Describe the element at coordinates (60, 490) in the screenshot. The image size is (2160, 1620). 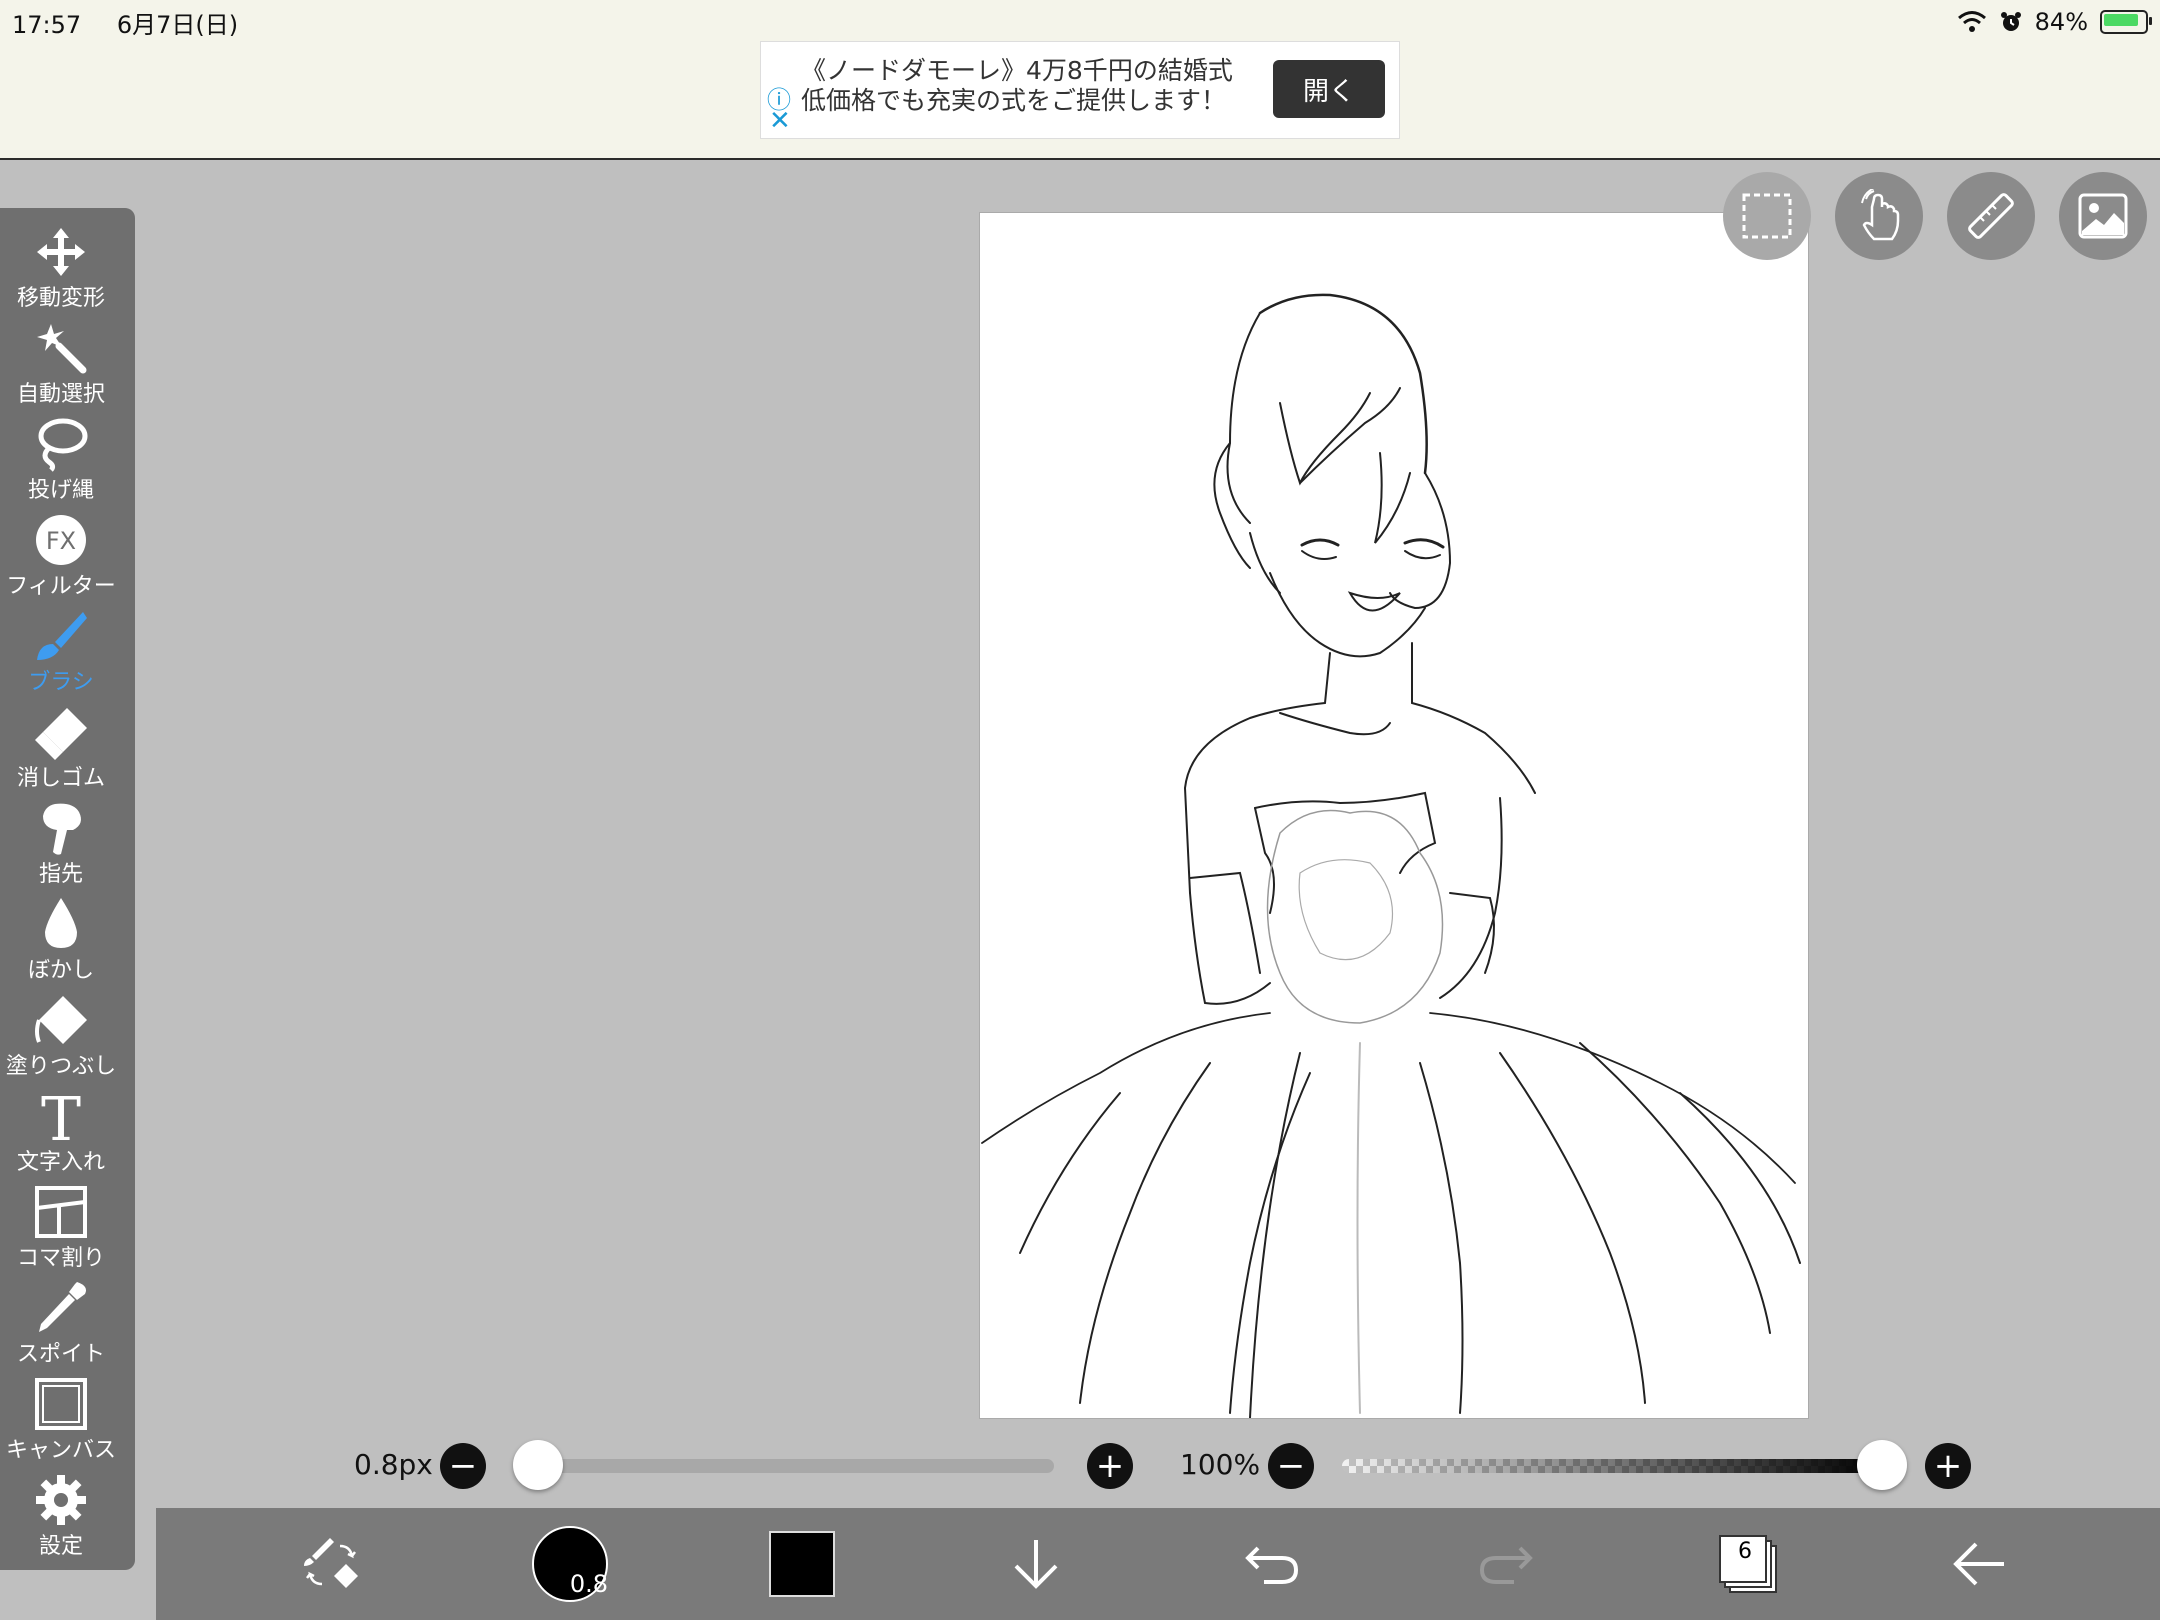
I see `tool-label: 投げ縄` at that location.